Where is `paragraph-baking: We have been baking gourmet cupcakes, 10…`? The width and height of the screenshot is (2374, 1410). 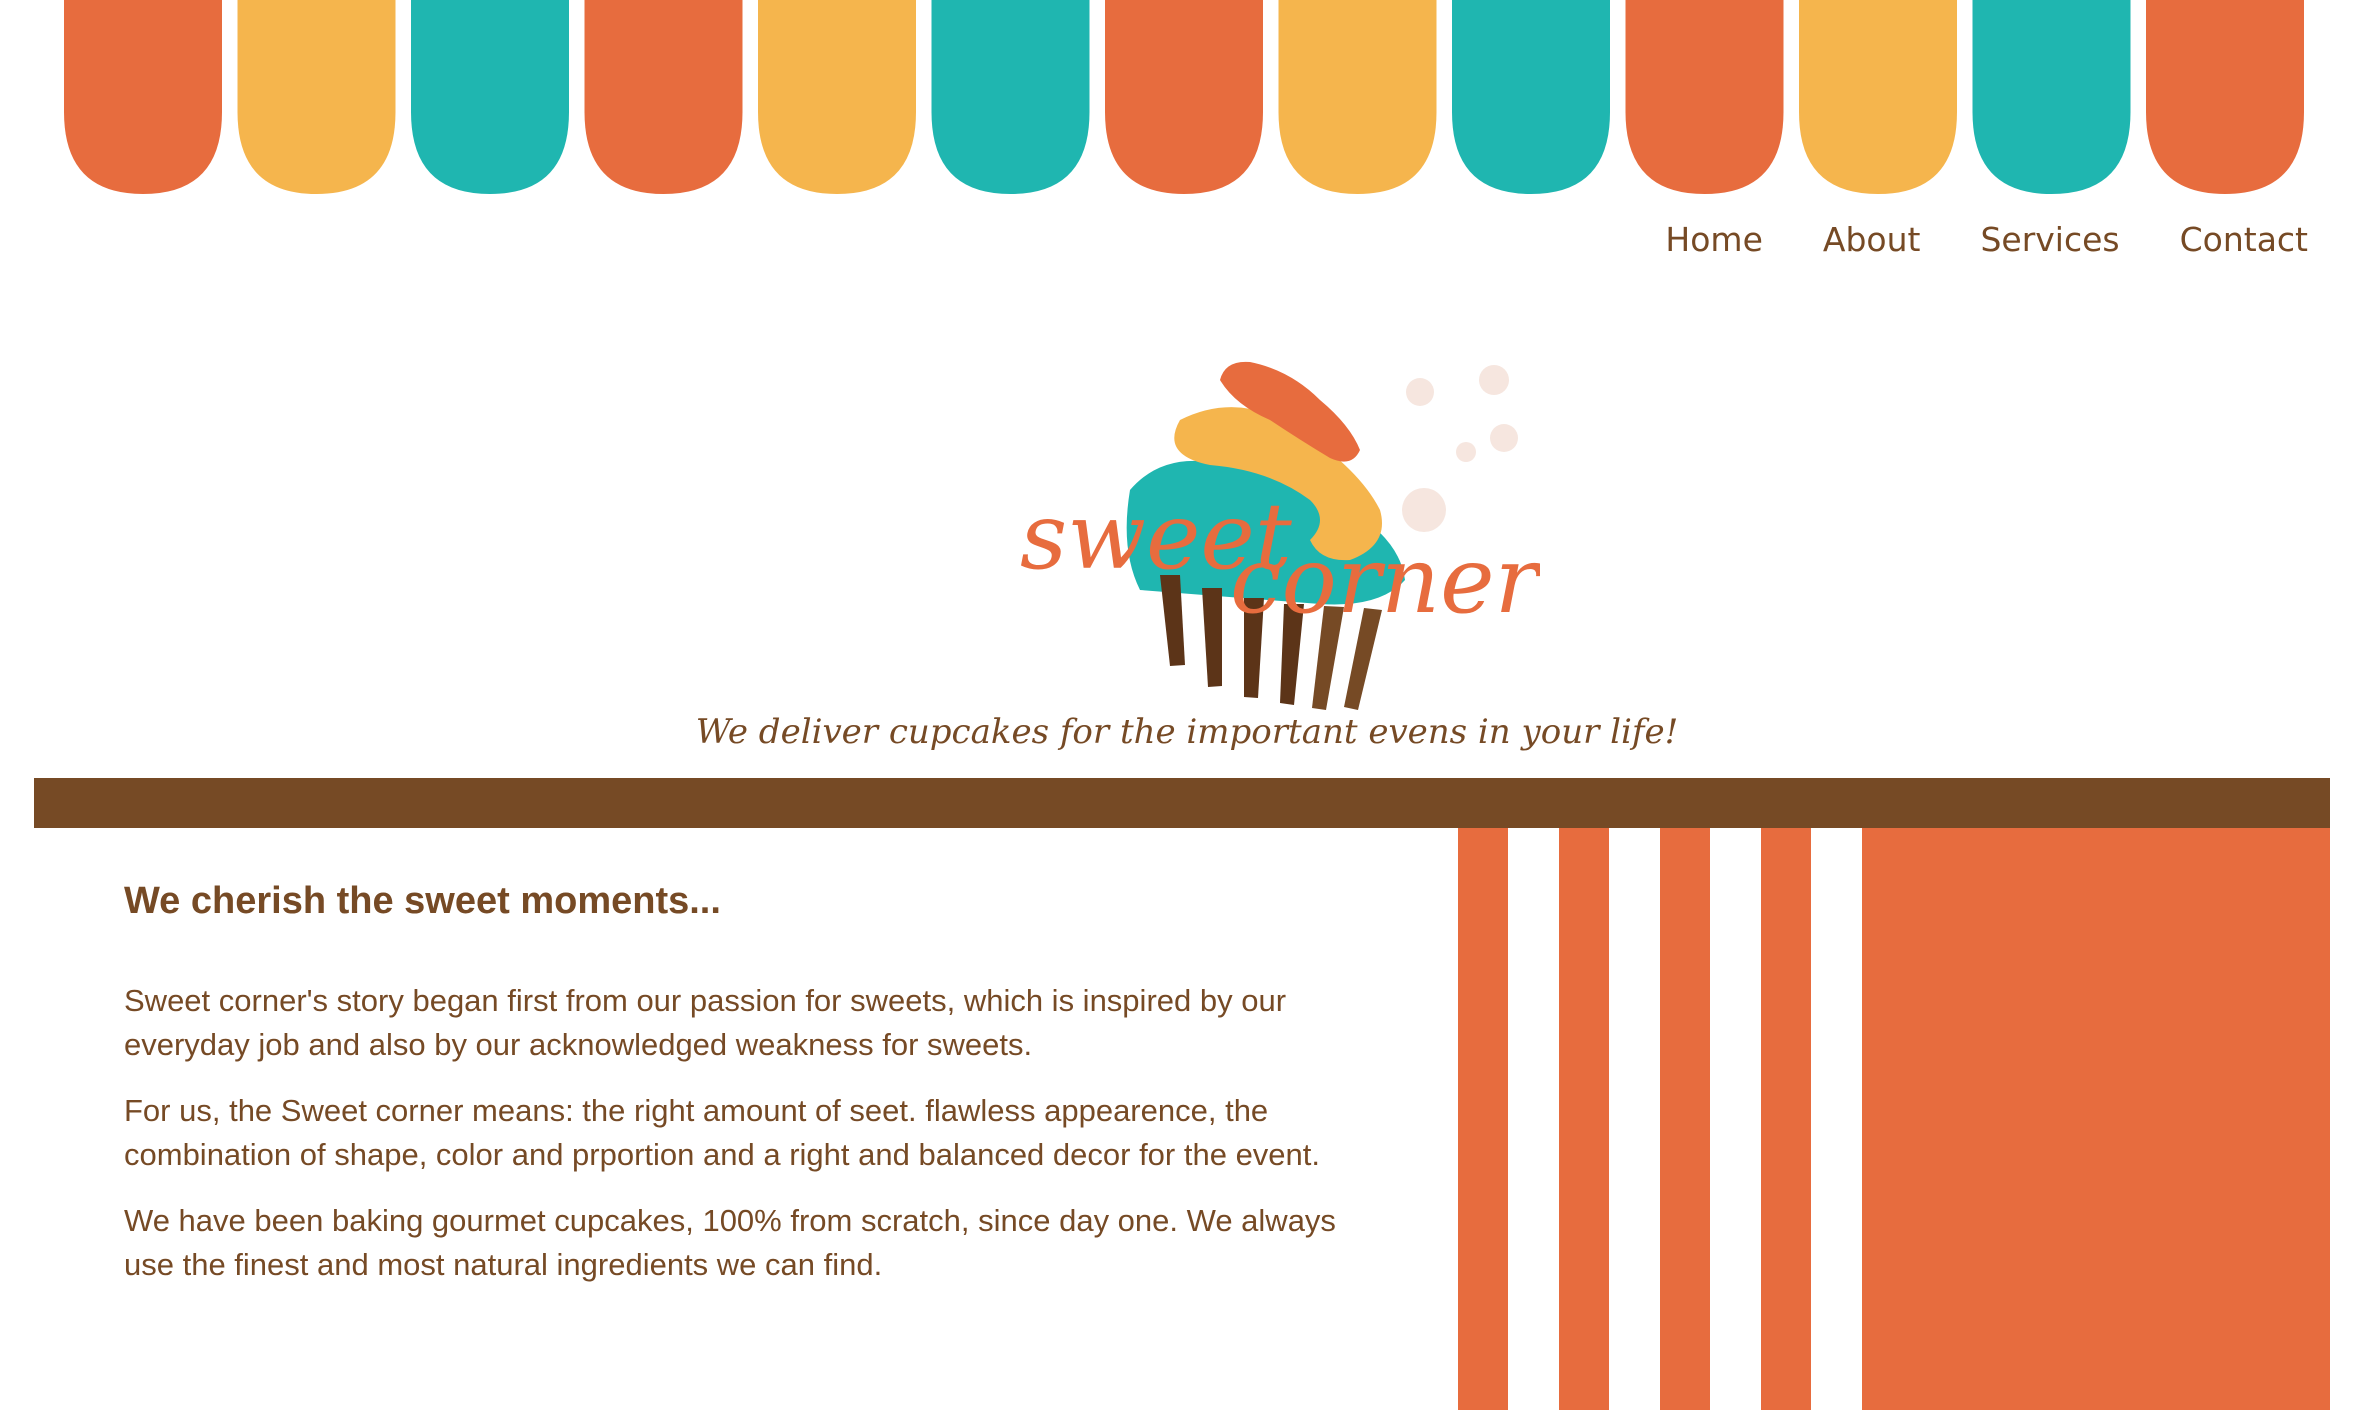
paragraph-baking: We have been baking gourmet cupcakes, 10… is located at coordinates (730, 1242).